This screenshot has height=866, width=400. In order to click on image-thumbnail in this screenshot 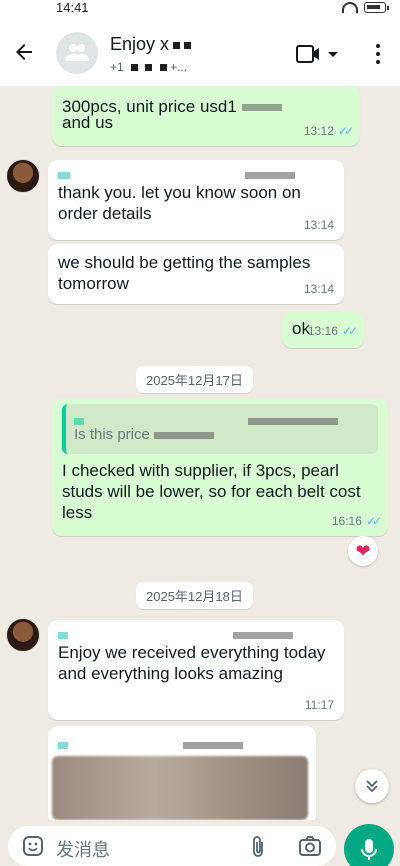, I will do `click(180, 788)`.